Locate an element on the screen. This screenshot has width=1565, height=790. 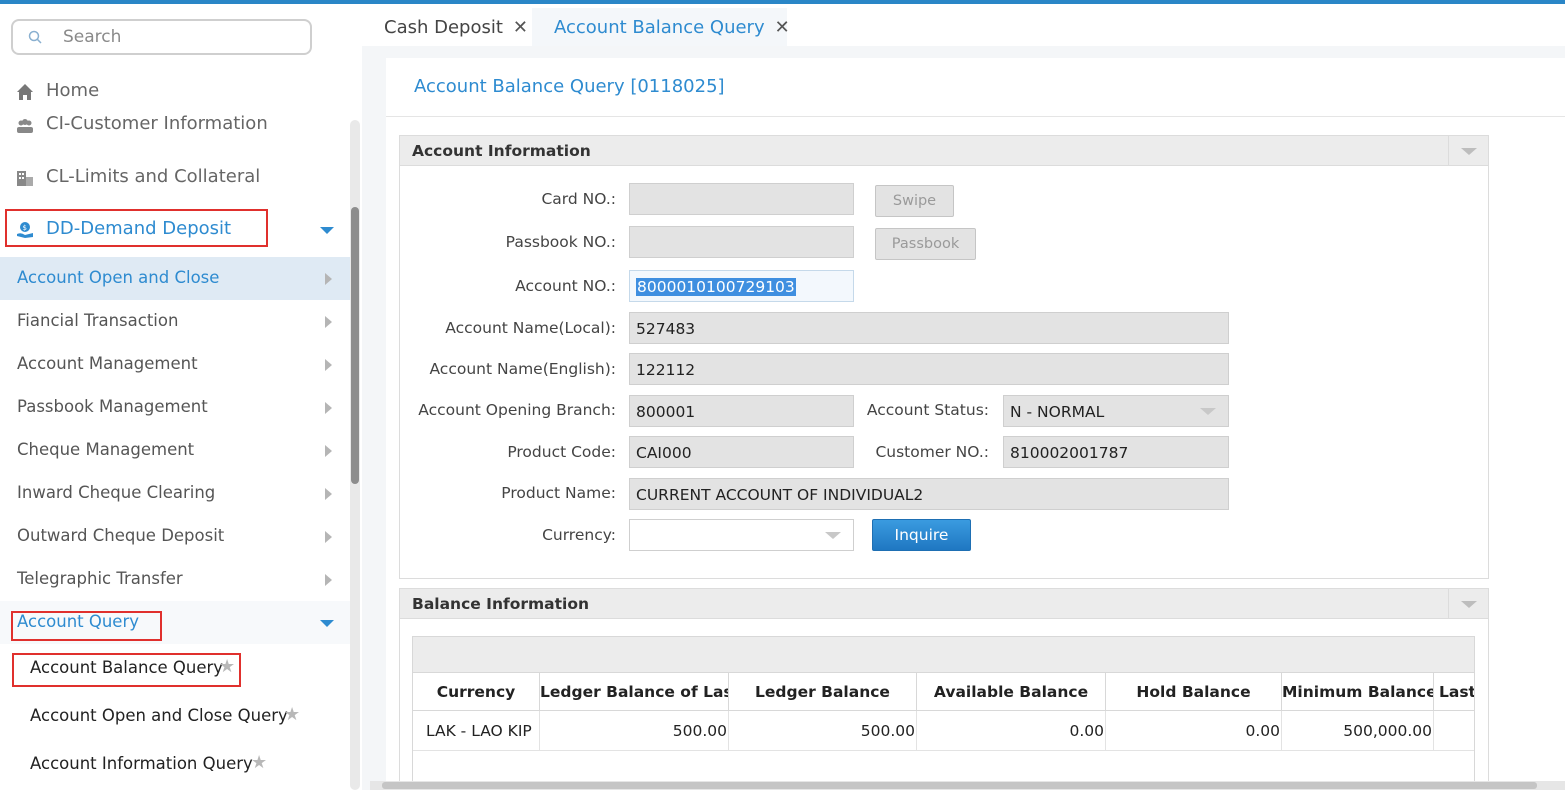
currency-label: Currency: is located at coordinates (579, 535).